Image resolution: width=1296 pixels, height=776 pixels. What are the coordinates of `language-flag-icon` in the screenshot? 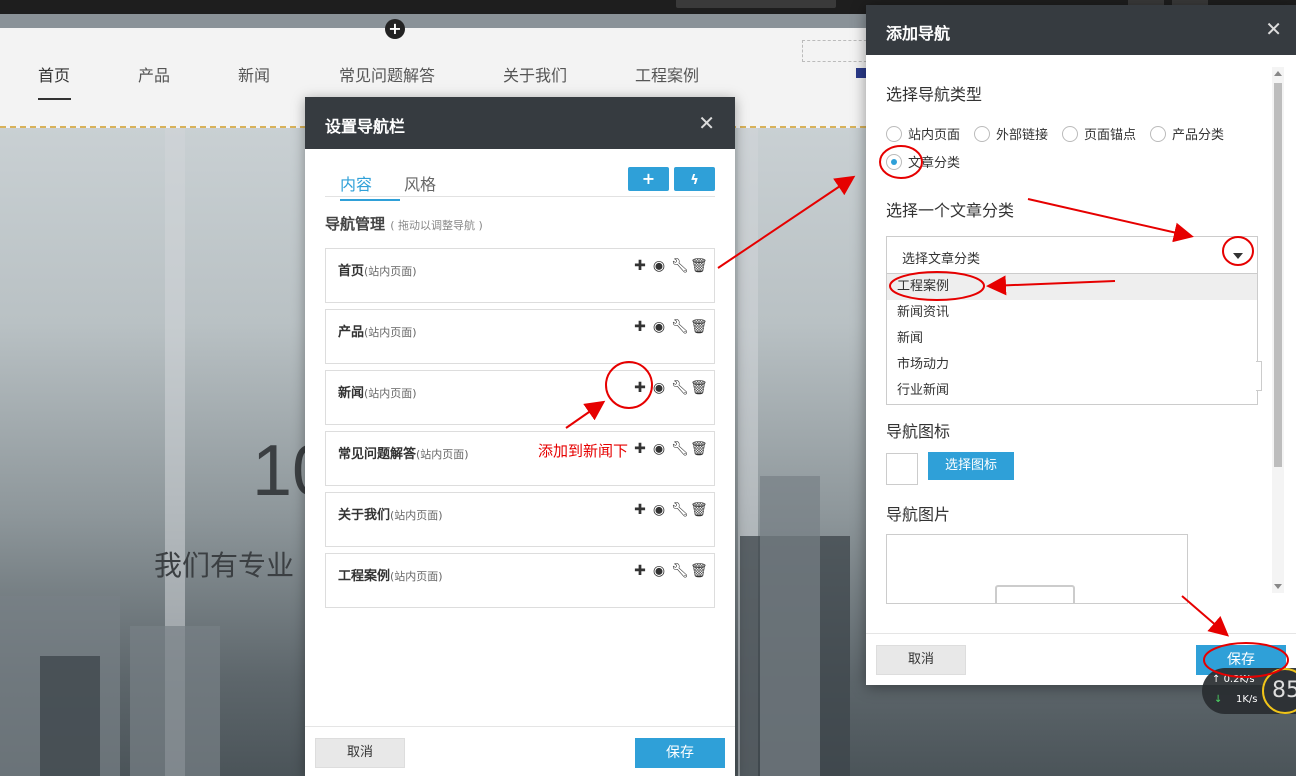 It's located at (861, 73).